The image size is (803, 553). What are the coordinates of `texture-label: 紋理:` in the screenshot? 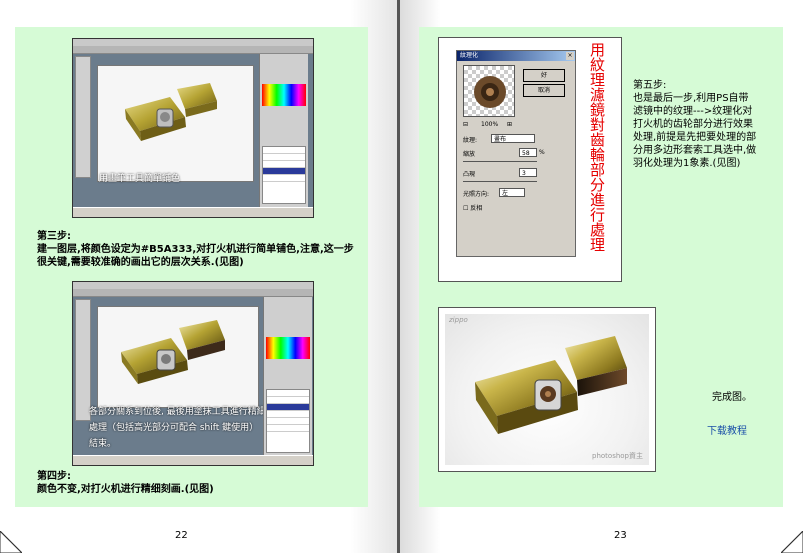 It's located at (470, 140).